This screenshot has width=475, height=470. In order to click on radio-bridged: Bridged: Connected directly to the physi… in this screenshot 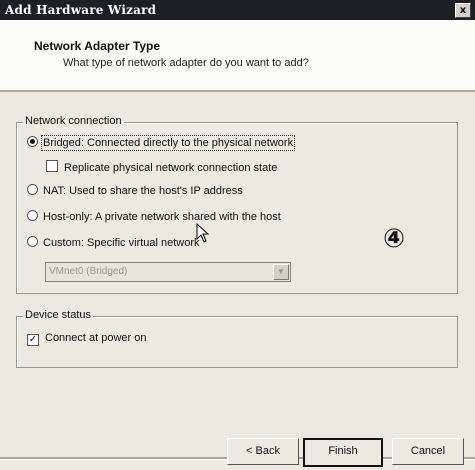, I will do `click(161, 143)`.